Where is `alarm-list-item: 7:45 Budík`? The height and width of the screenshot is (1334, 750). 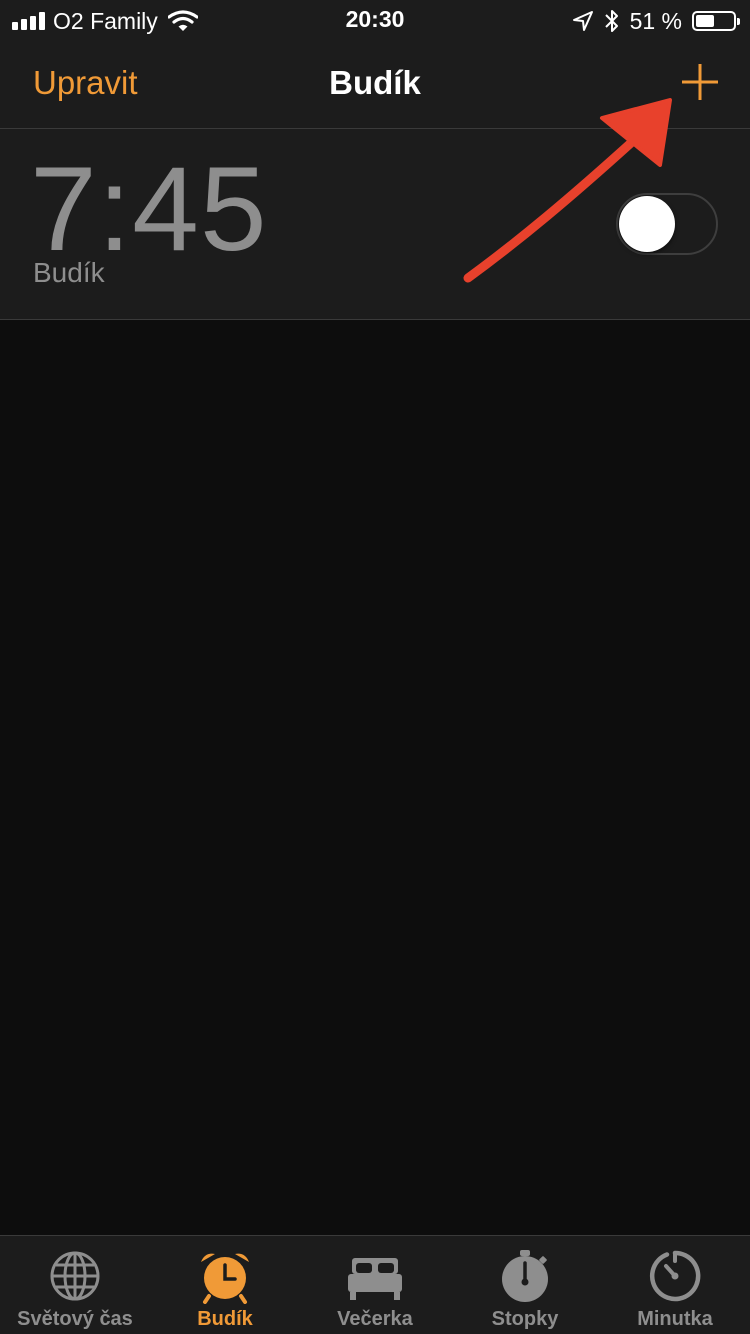 alarm-list-item: 7:45 Budík is located at coordinates (375, 224).